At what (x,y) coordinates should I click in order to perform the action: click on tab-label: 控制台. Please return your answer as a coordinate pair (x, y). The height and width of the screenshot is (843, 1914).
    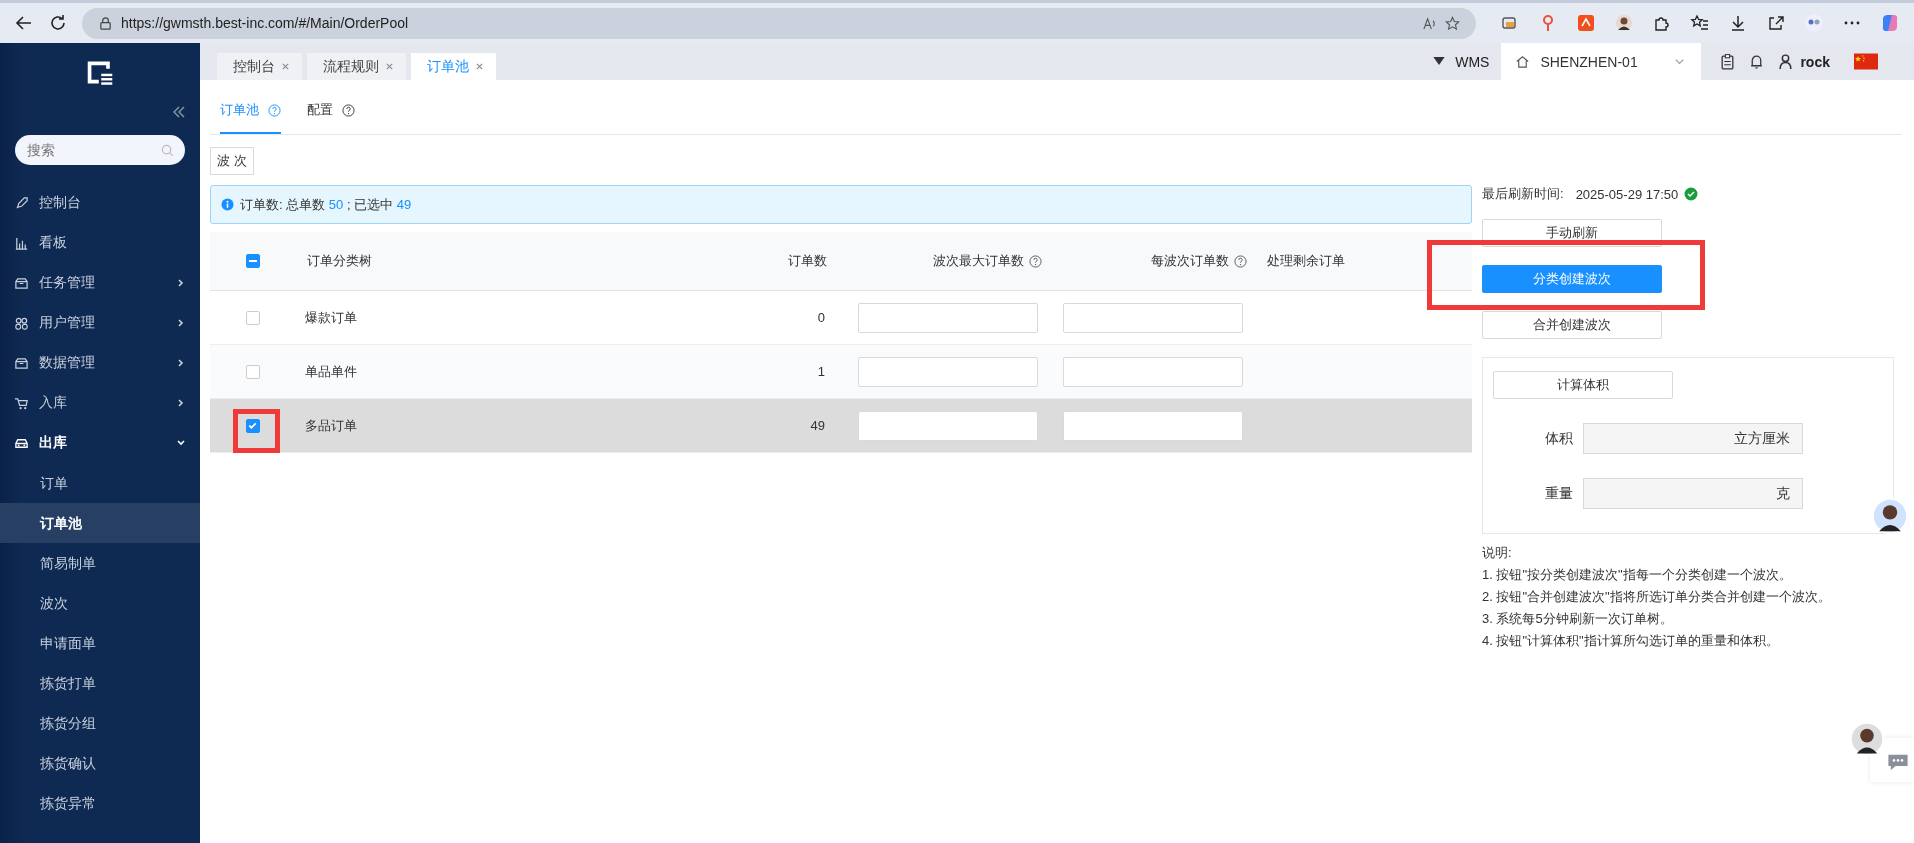
    Looking at the image, I should click on (254, 66).